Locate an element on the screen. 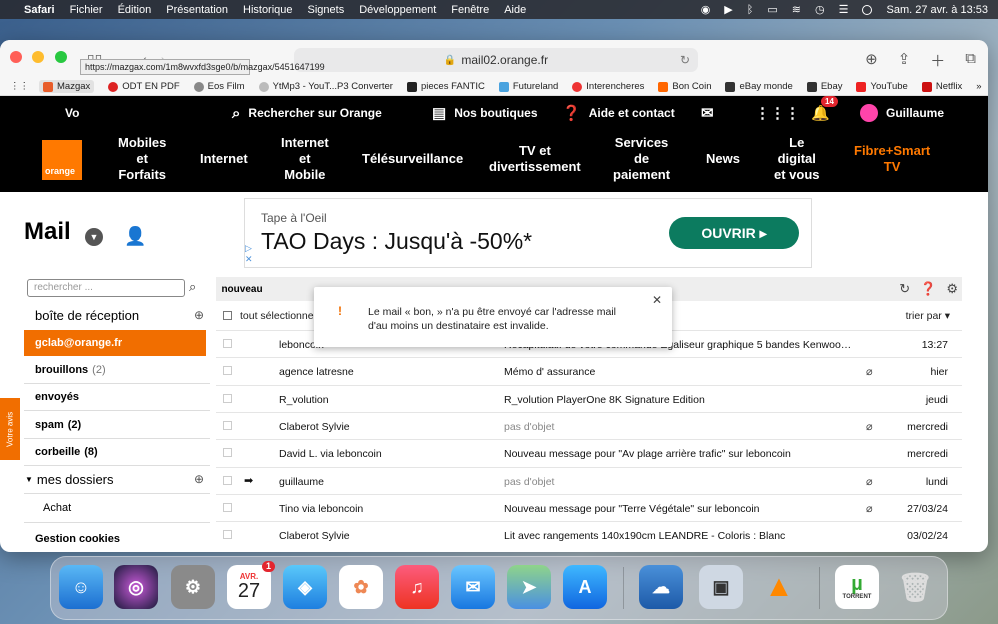 This screenshot has width=998, height=624. sort-dropdown: trier par ▾ is located at coordinates (928, 316).